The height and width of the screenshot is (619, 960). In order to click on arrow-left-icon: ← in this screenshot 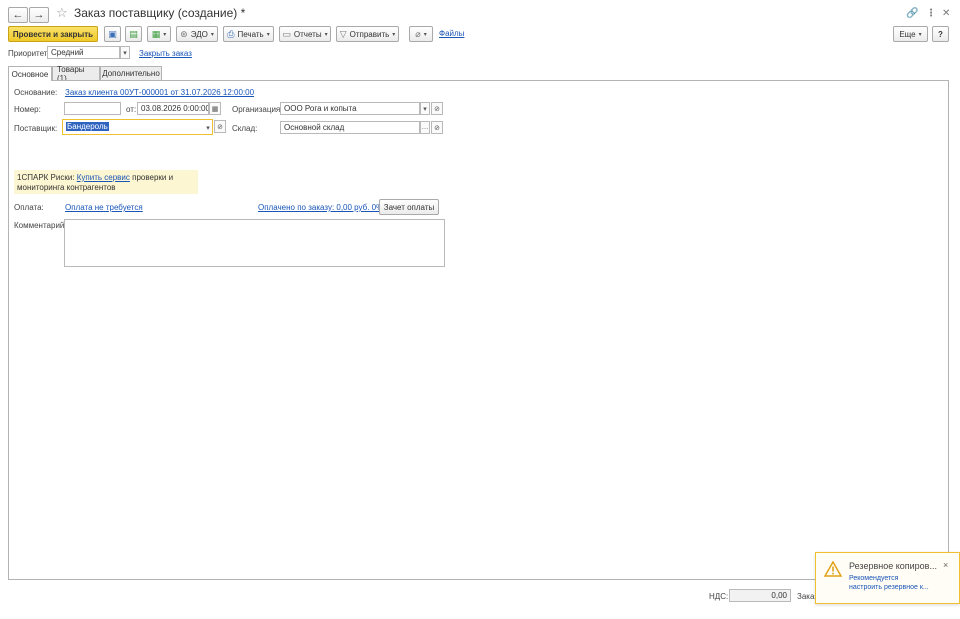, I will do `click(18, 15)`.